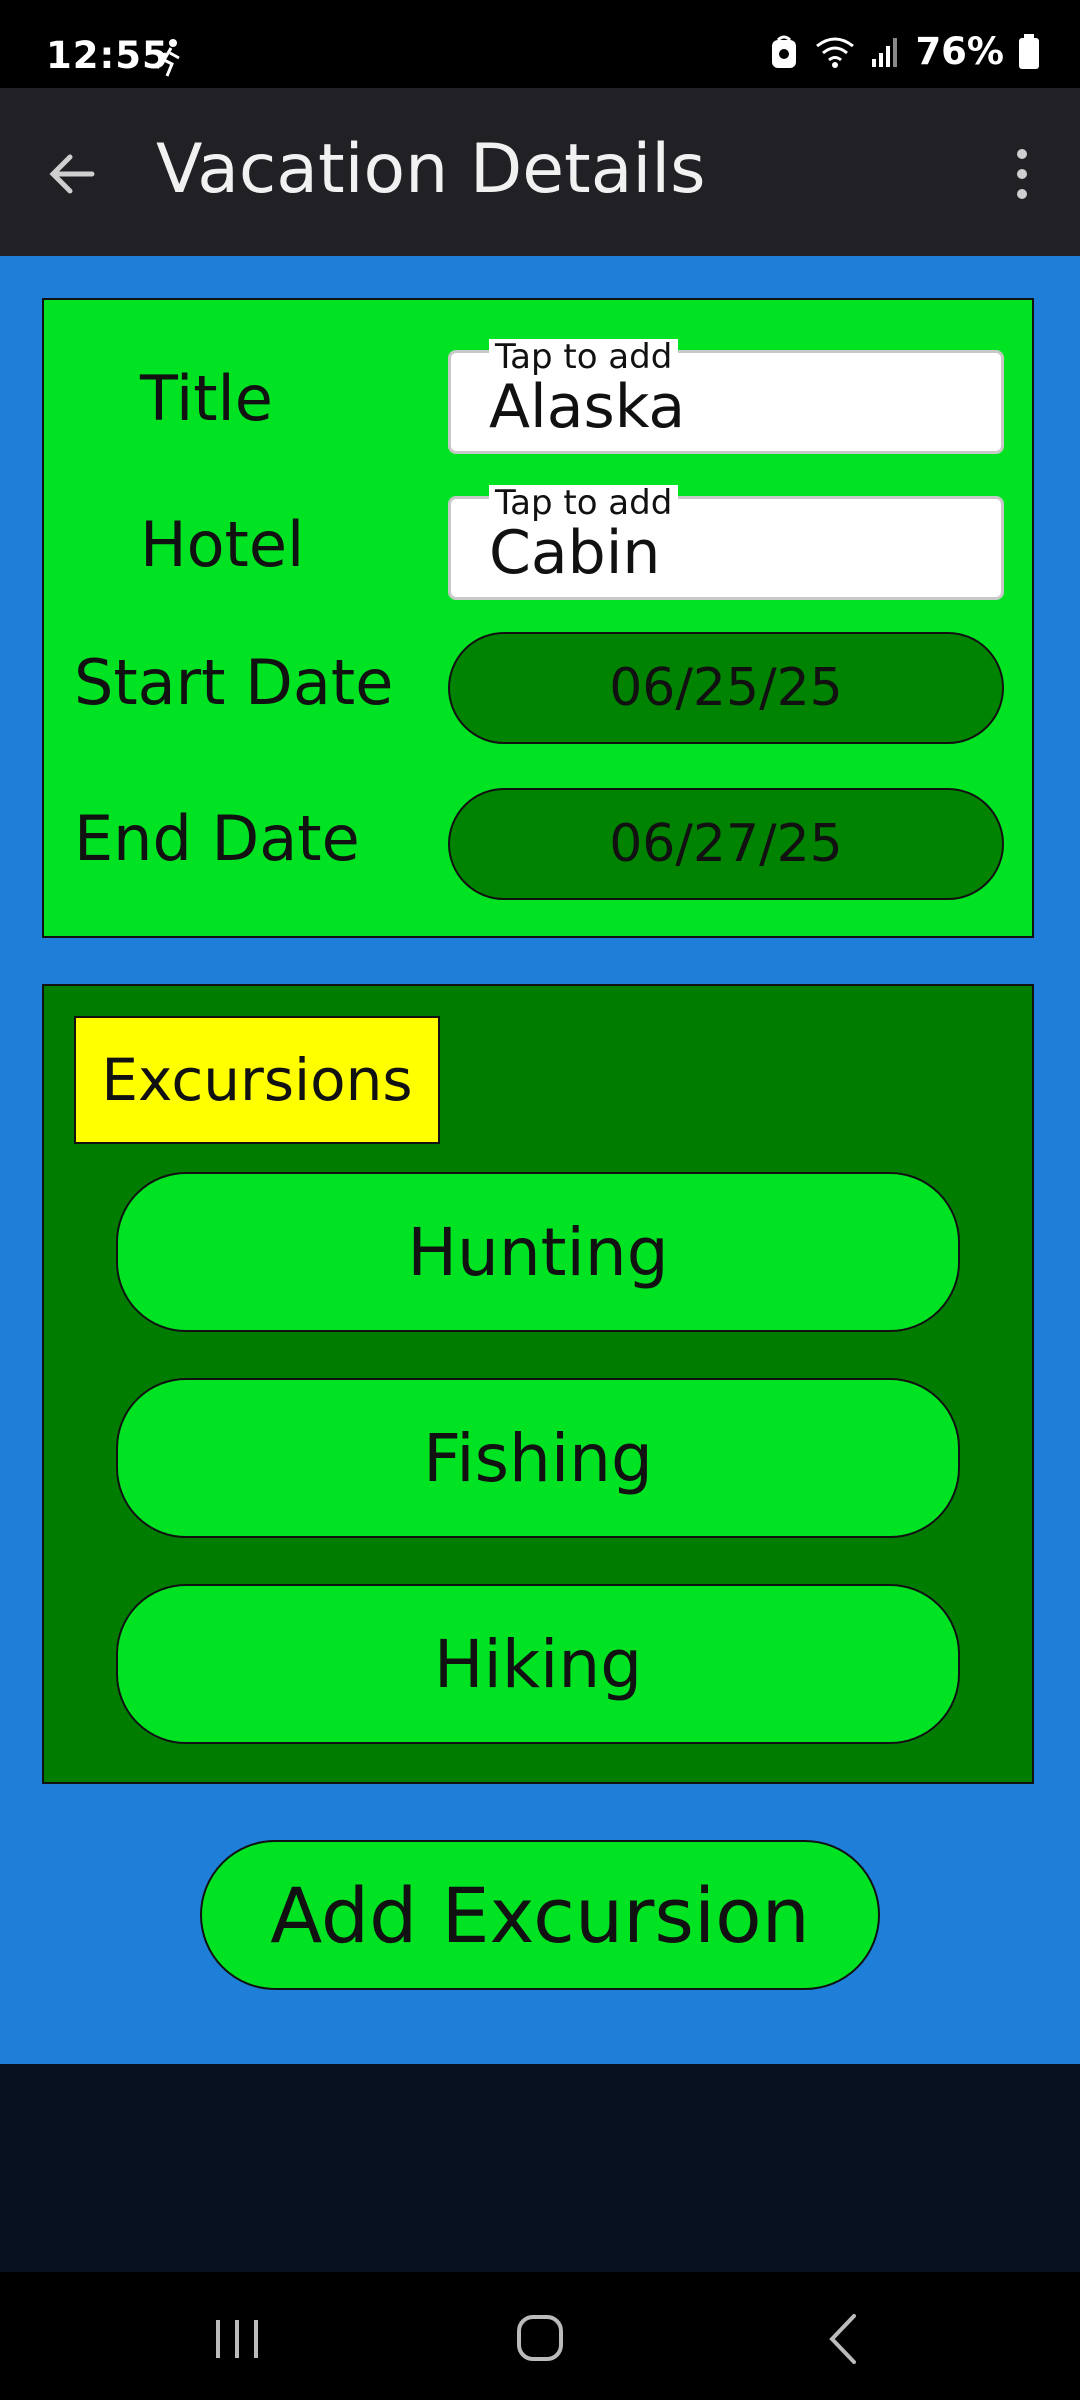 This screenshot has width=1080, height=2400. What do you see at coordinates (726, 542) in the screenshot?
I see `hotel-field: Tap to add Cabin` at bounding box center [726, 542].